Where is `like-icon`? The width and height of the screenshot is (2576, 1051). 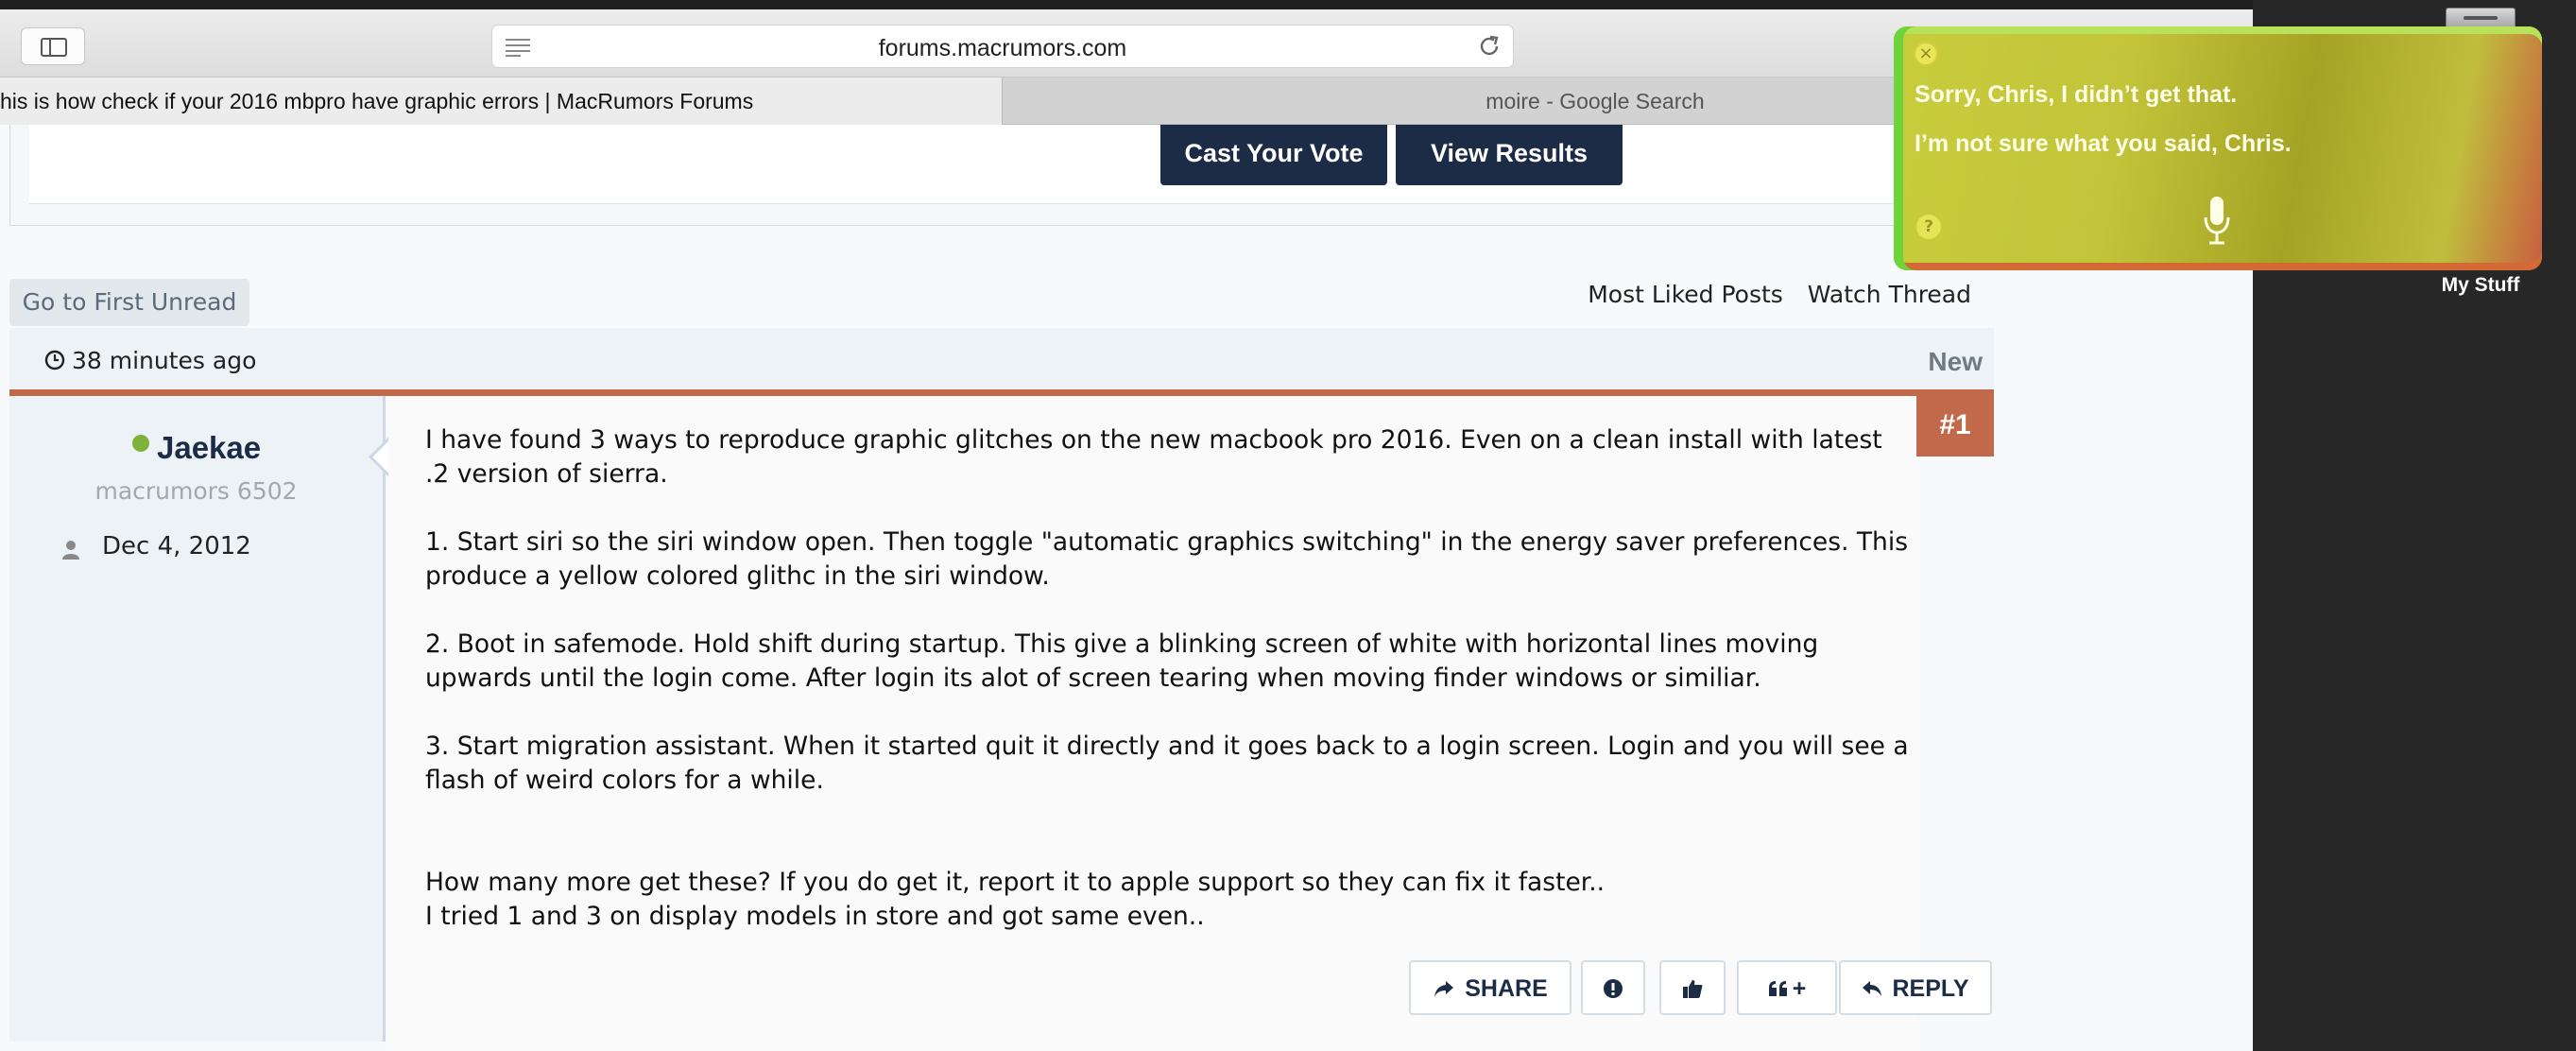 like-icon is located at coordinates (1693, 989).